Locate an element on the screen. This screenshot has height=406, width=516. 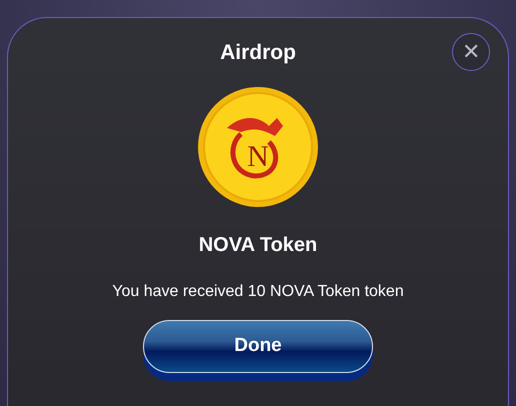
dialog-title: Airdrop is located at coordinates (258, 53).